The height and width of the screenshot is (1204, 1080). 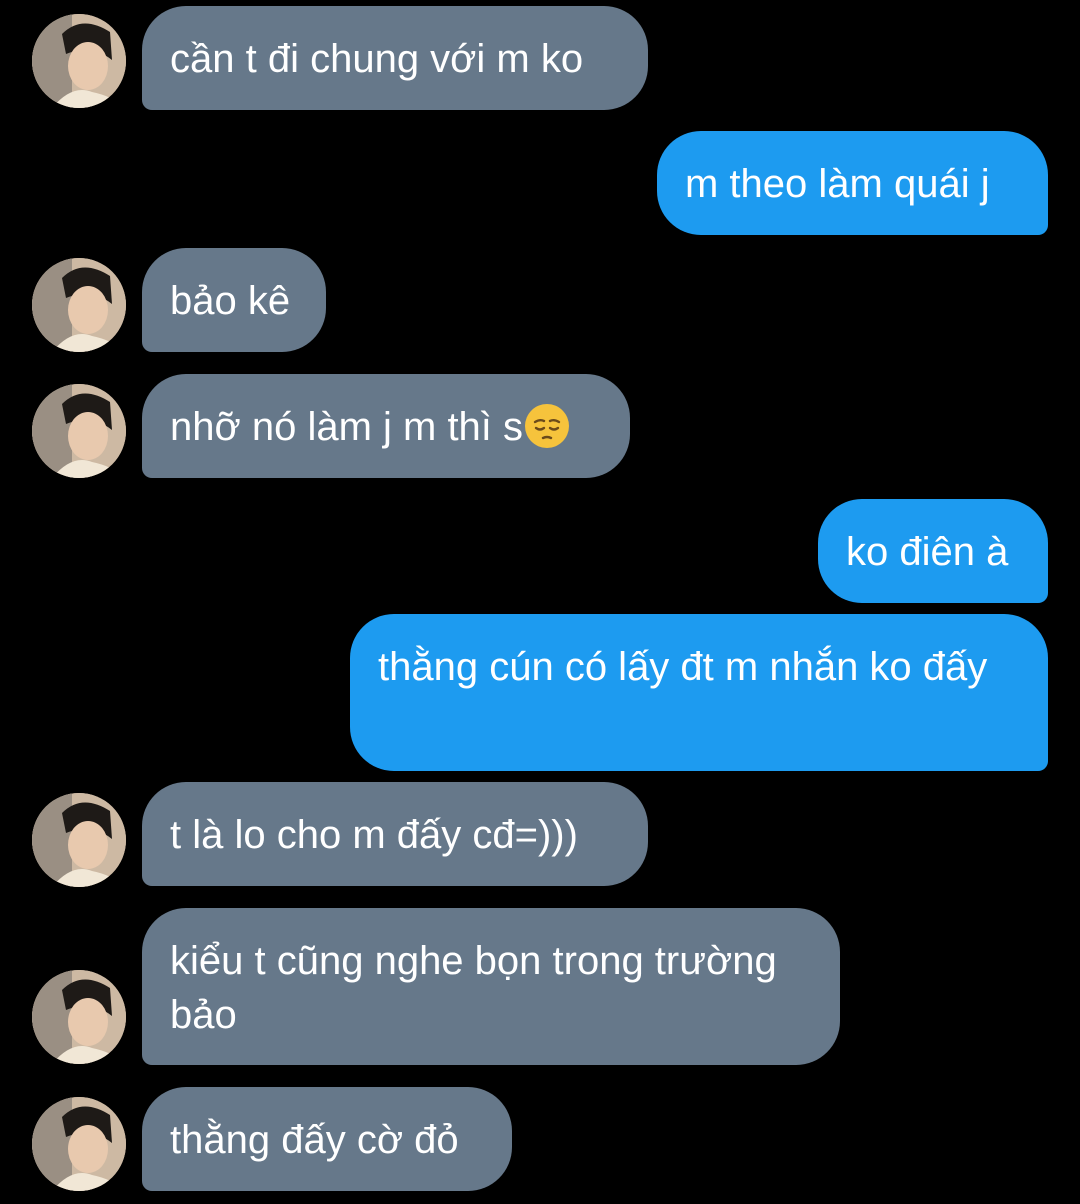 I want to click on message-bubble-incoming: kiểu t cũng nghe bọn trong trường bảo, so click(x=491, y=986).